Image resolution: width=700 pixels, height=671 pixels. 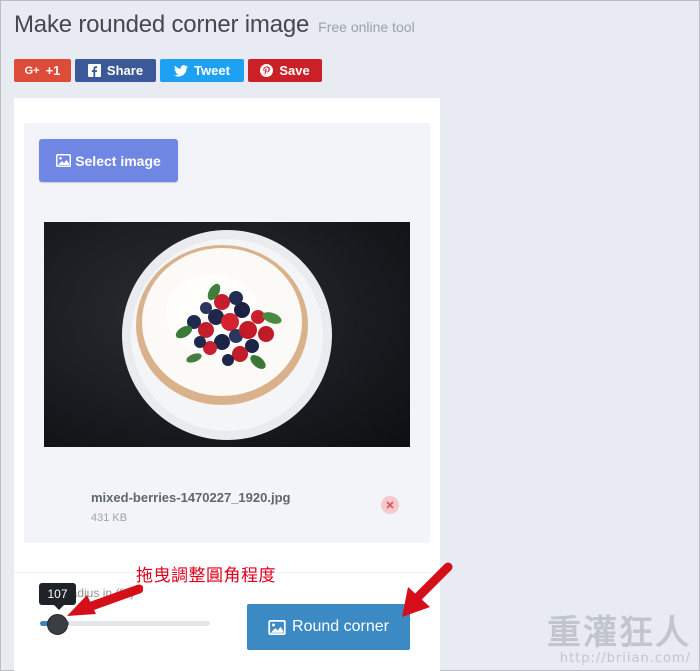 What do you see at coordinates (118, 160) in the screenshot?
I see `select-image-label: Select image` at bounding box center [118, 160].